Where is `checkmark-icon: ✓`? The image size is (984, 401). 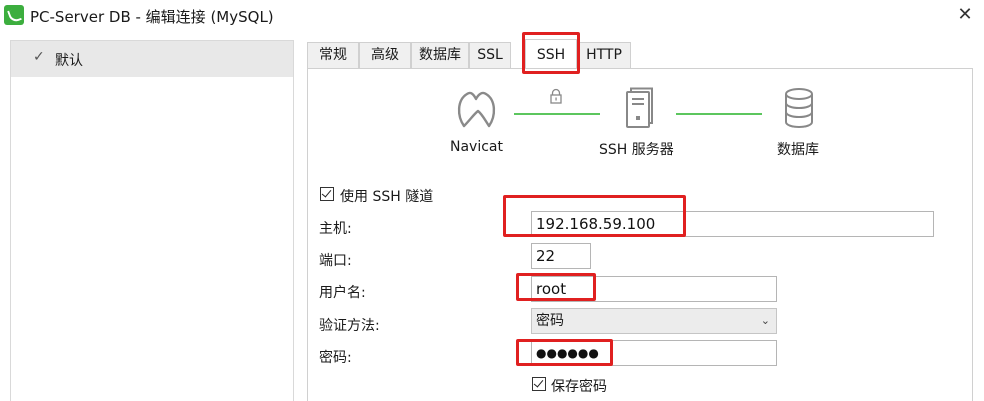 checkmark-icon: ✓ is located at coordinates (39, 57).